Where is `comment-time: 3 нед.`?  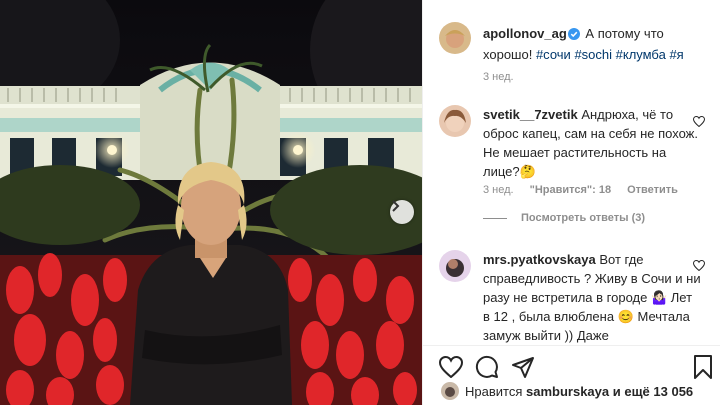
comment-time: 3 нед. is located at coordinates (498, 190).